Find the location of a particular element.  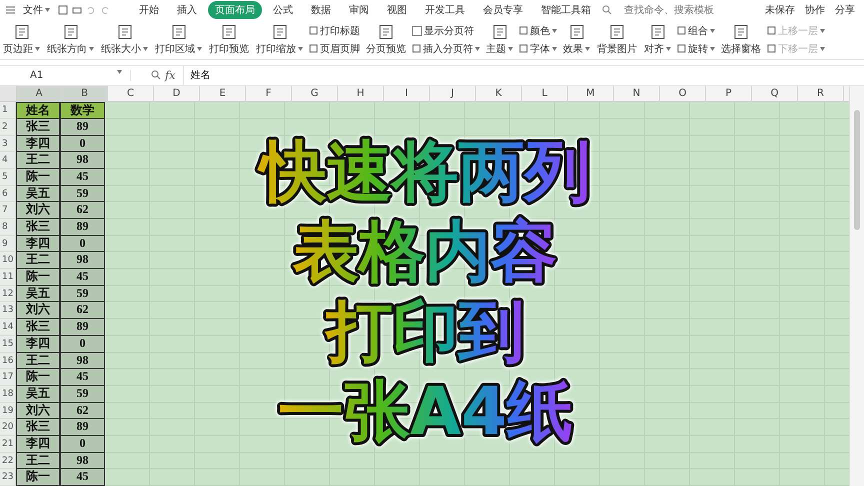

row-number: 10 is located at coordinates (8, 261).